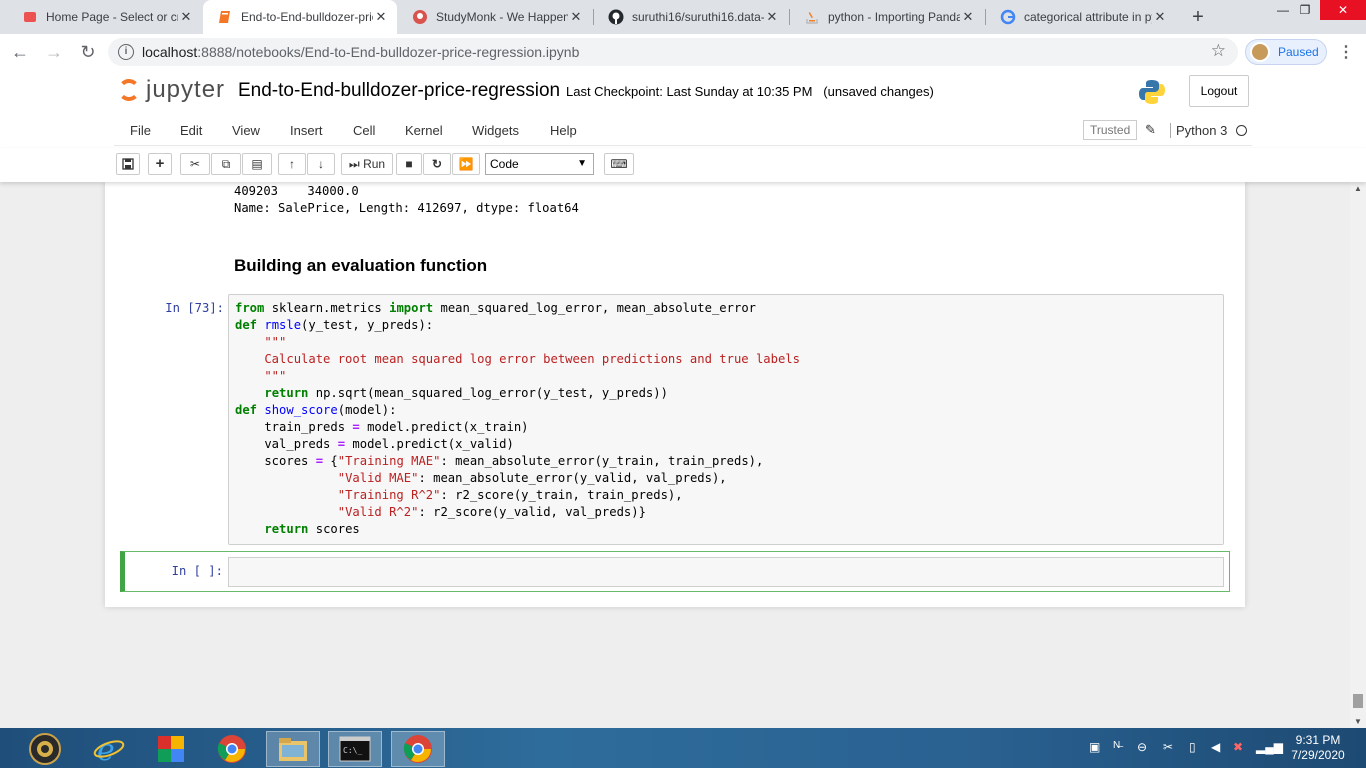 This screenshot has width=1366, height=768. Describe the element at coordinates (171, 90) in the screenshot. I see `jupyter-logo: jupyter` at that location.